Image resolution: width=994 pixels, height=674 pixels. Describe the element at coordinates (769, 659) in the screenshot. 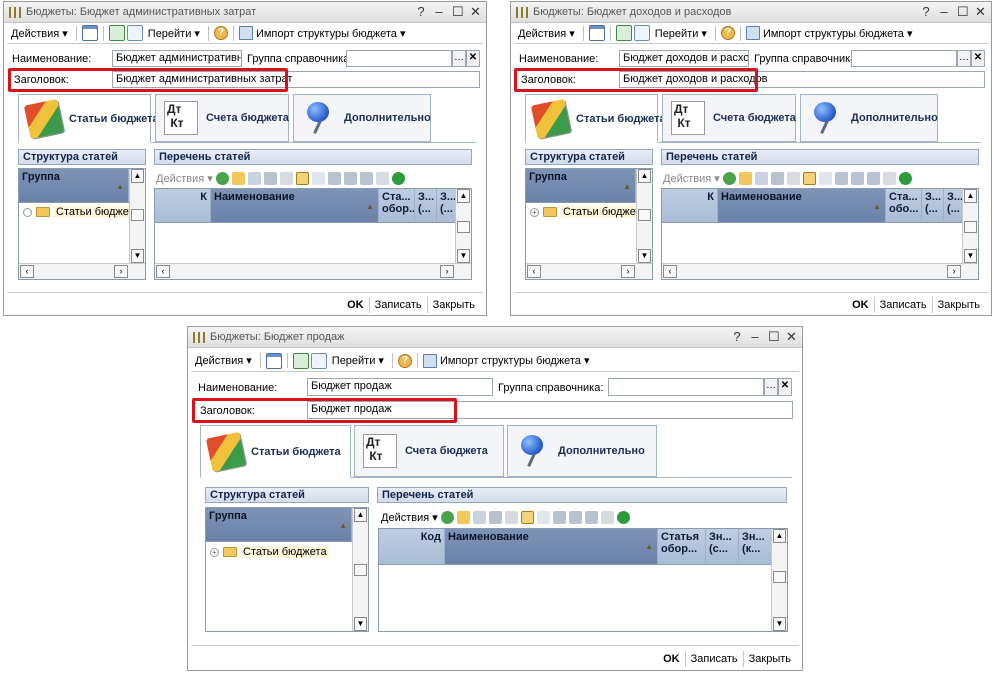

I see `close-button: Закрыть` at that location.